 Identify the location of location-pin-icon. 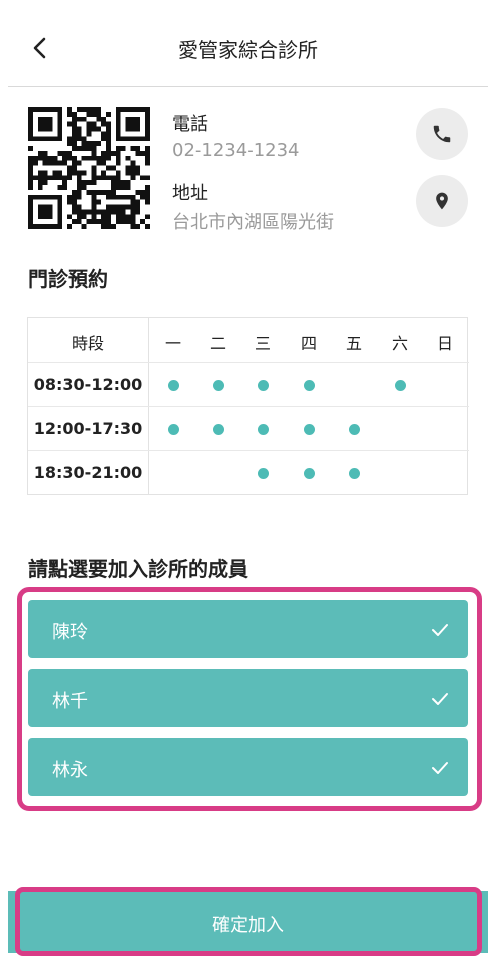
(442, 201).